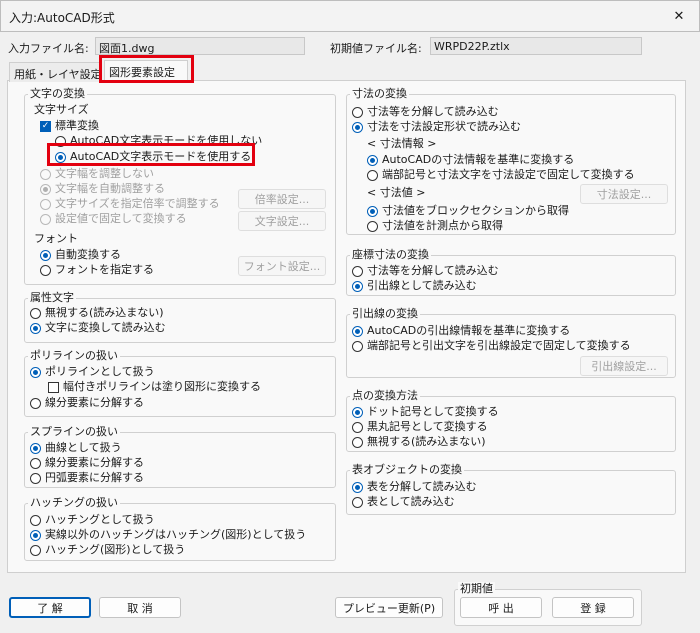 This screenshot has height=633, width=700. Describe the element at coordinates (427, 426) in the screenshot. I see `point-black-label: 黒丸記号として変換する` at that location.